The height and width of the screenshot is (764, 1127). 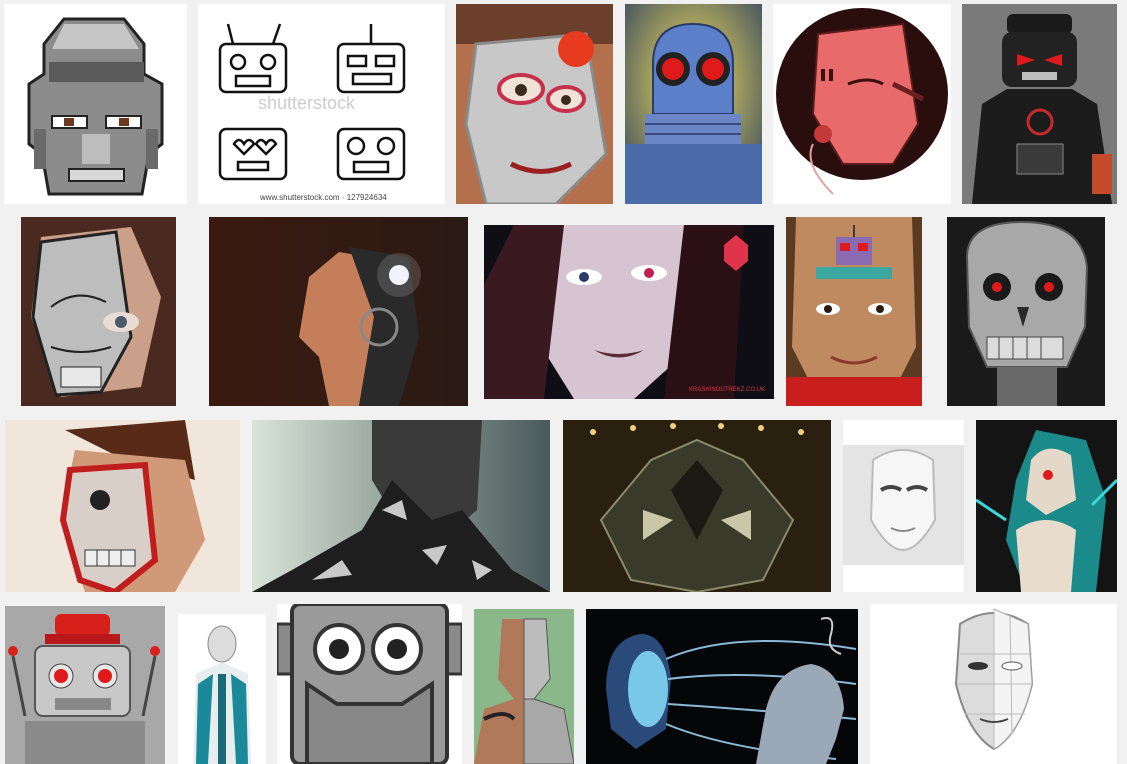 I want to click on blue-robot-icon, so click(x=693, y=104).